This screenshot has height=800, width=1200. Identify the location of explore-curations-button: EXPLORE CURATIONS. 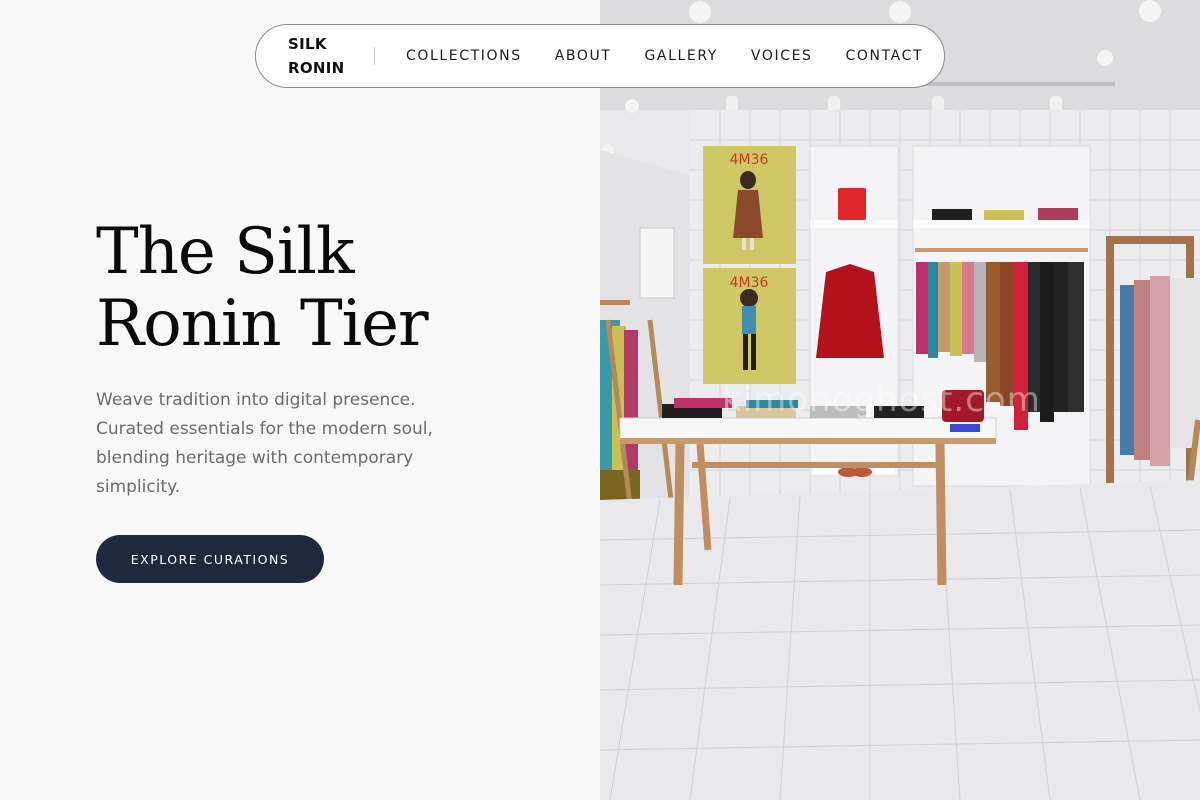
(210, 559).